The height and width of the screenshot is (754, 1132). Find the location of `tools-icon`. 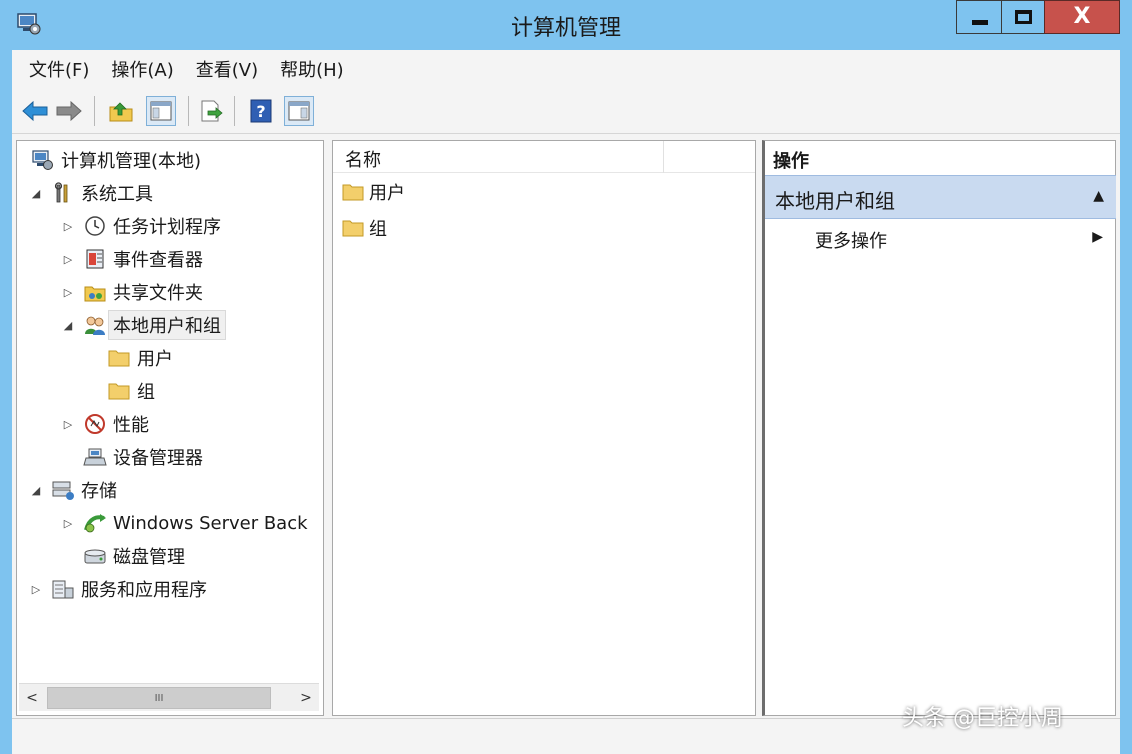

tools-icon is located at coordinates (63, 193).